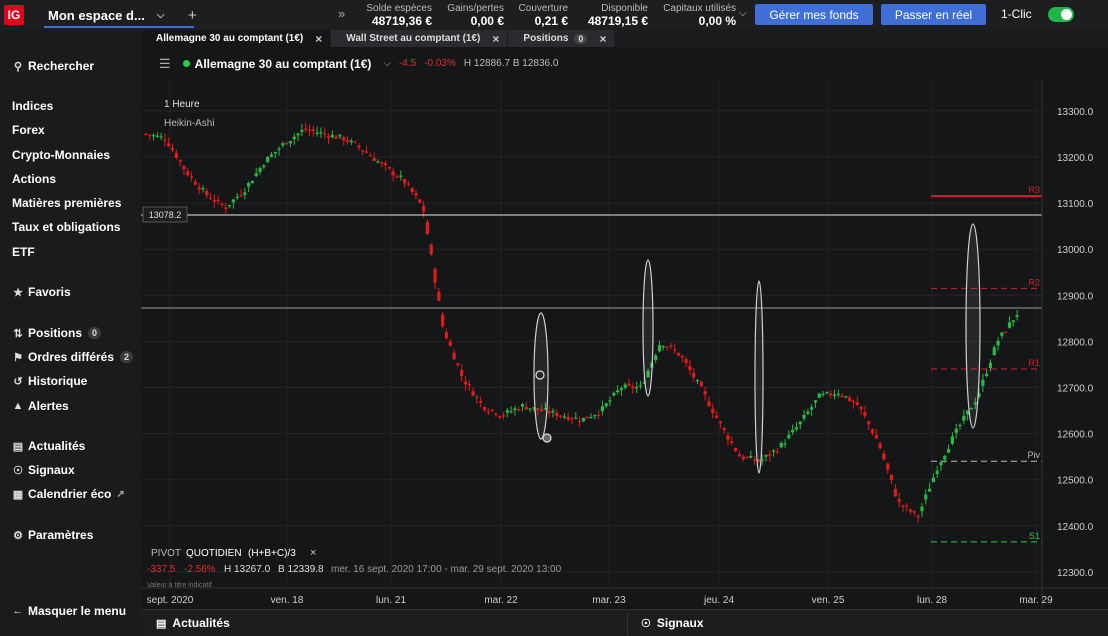 The width and height of the screenshot is (1108, 636). I want to click on pivot-level-label: R2, so click(1034, 282).